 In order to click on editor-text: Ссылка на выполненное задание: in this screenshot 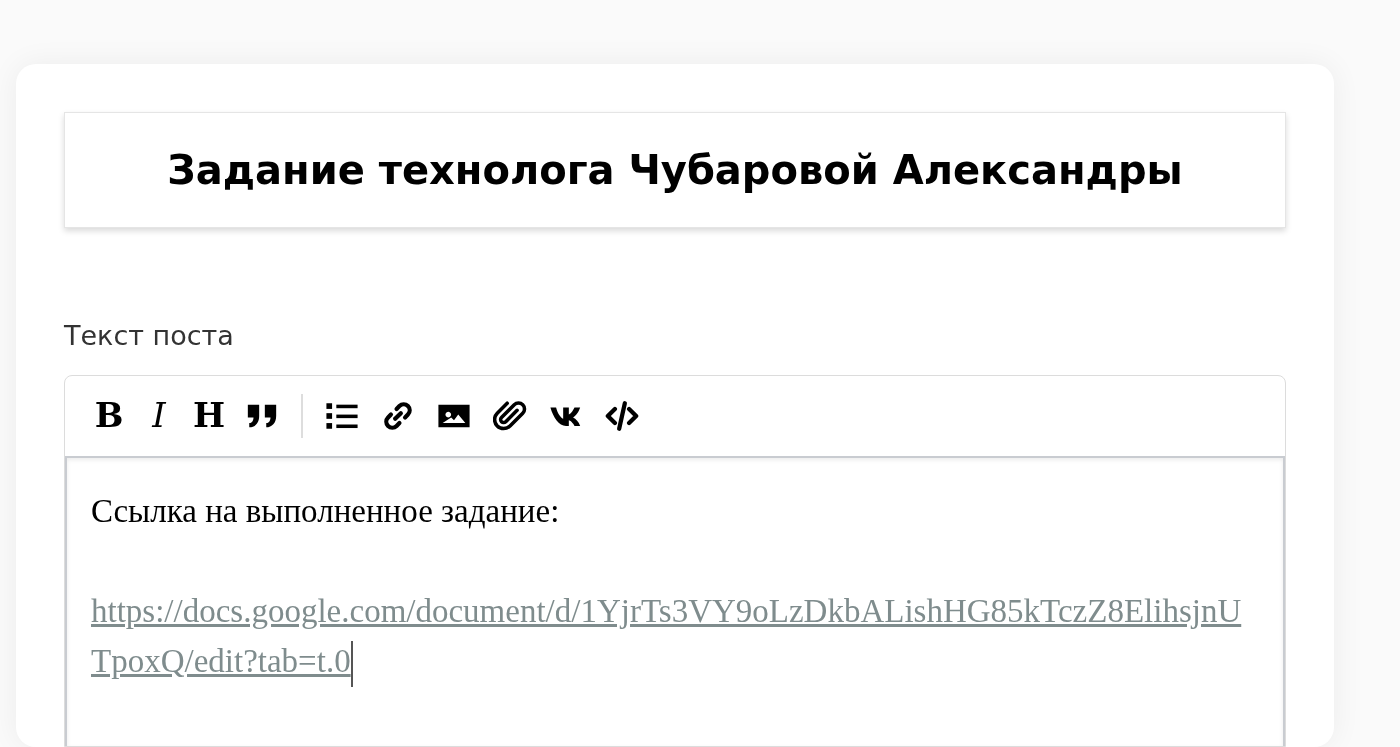, I will do `click(325, 511)`.